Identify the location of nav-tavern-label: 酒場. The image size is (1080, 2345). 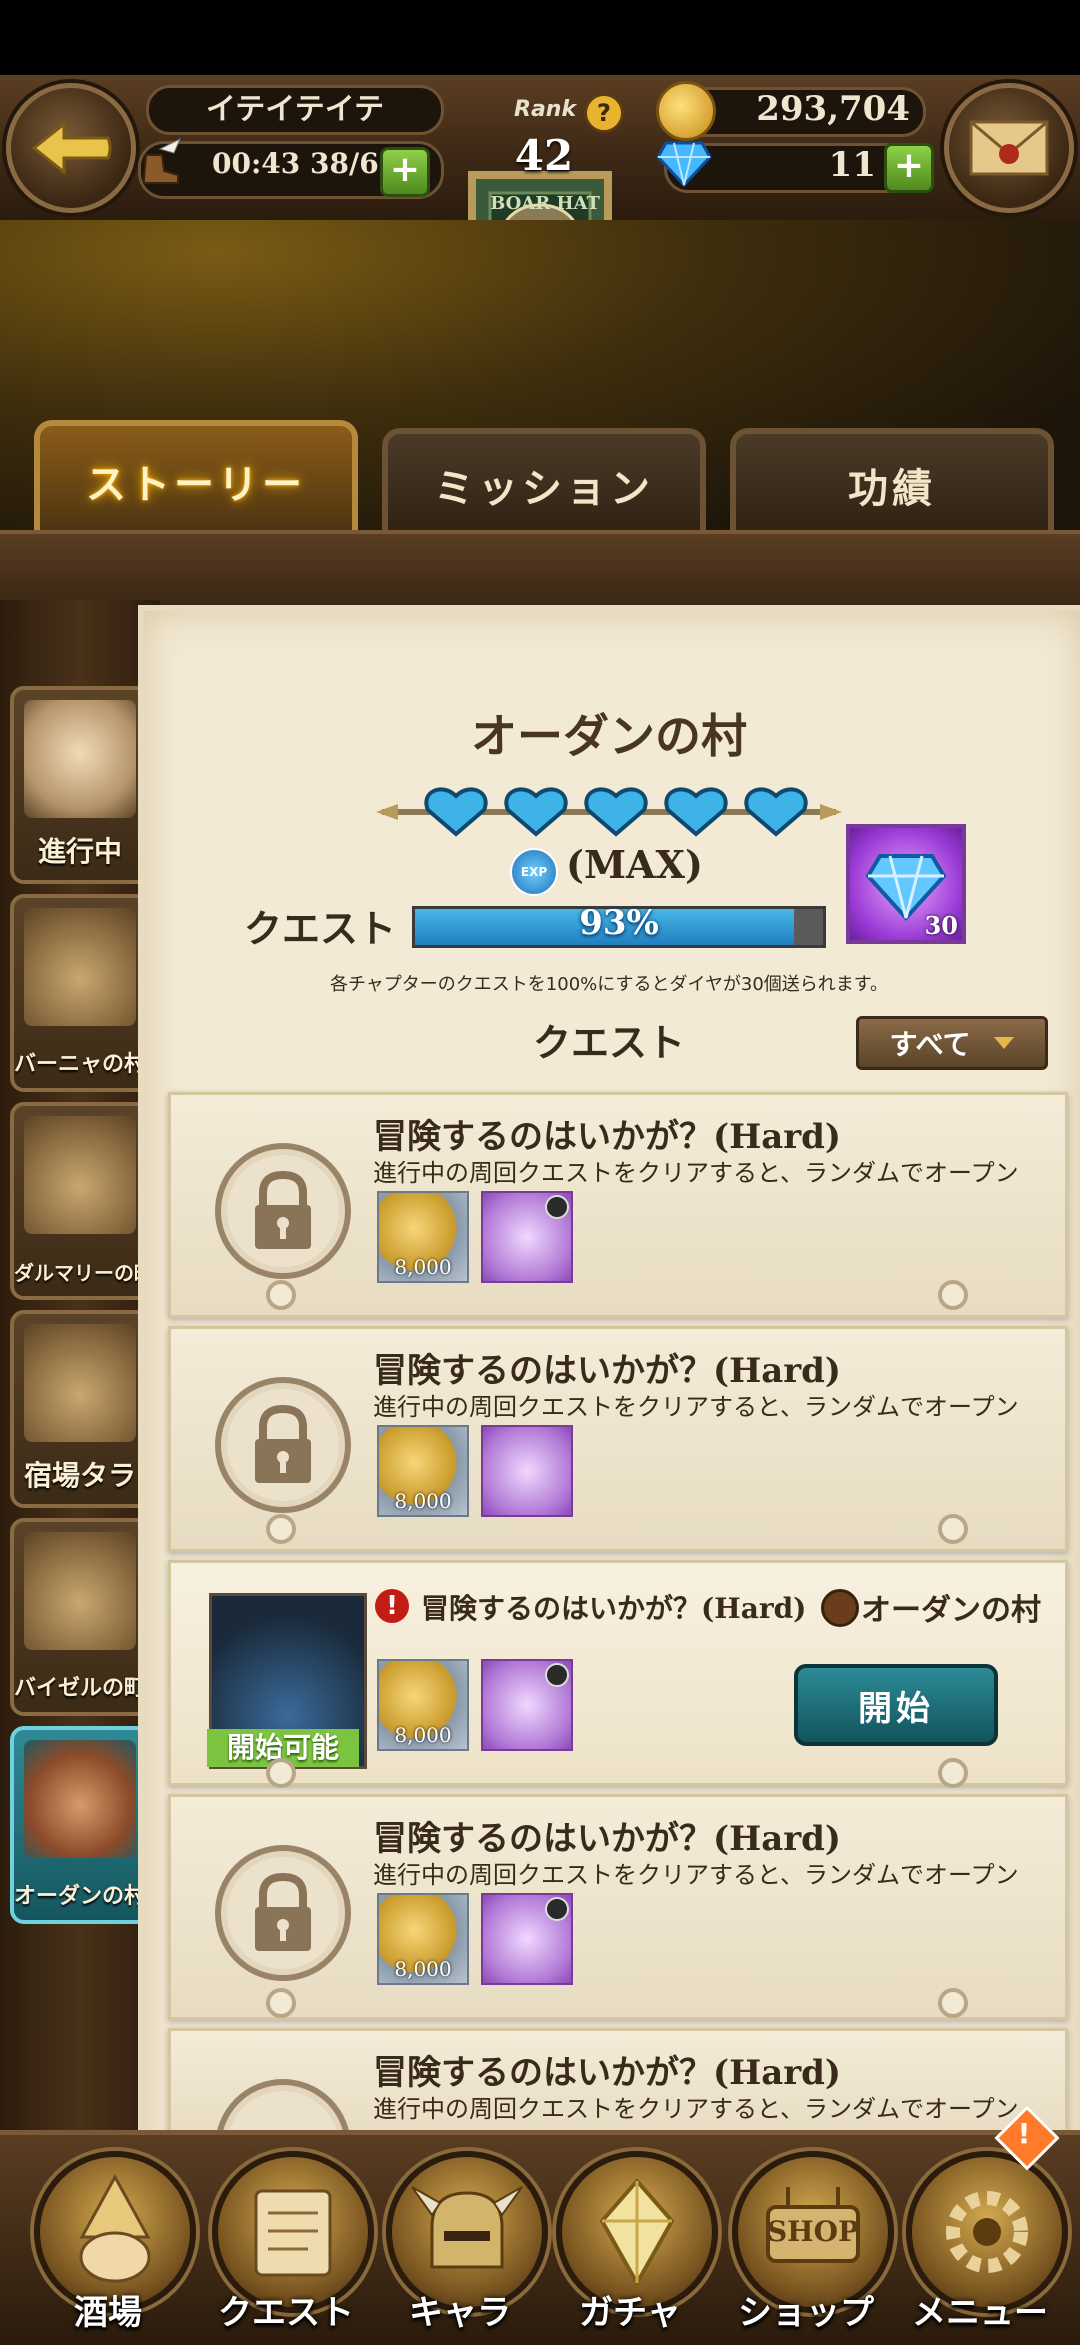
(108, 2313).